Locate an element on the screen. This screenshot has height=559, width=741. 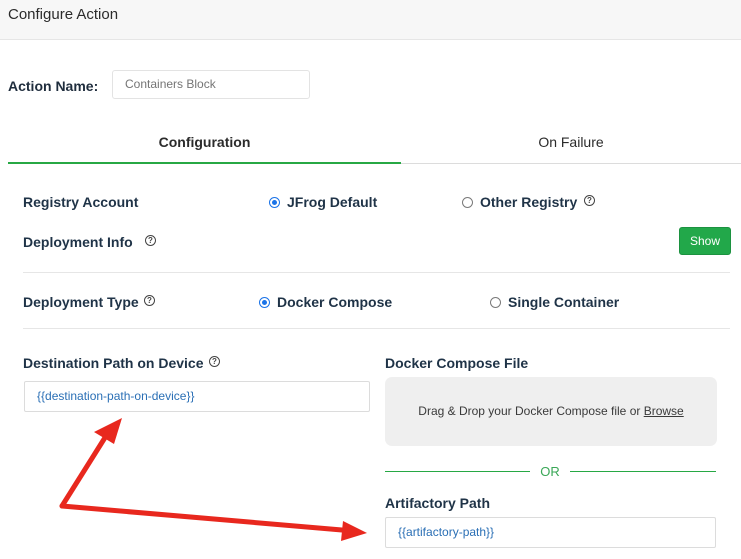
red-arrow-head-up is located at coordinates (108, 431).